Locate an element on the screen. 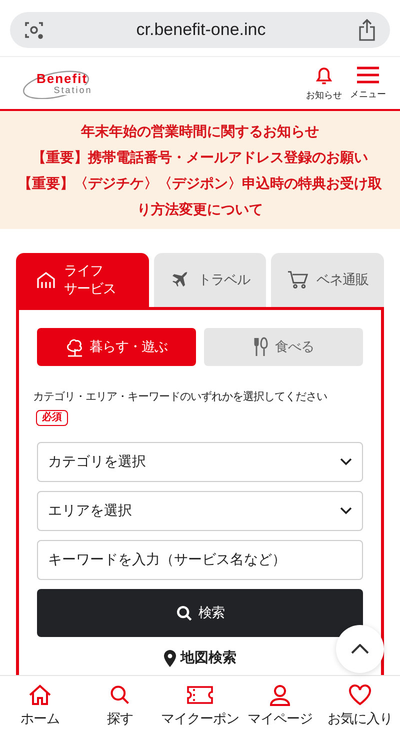  address-bar: cr.benefit-one.inc is located at coordinates (200, 30).